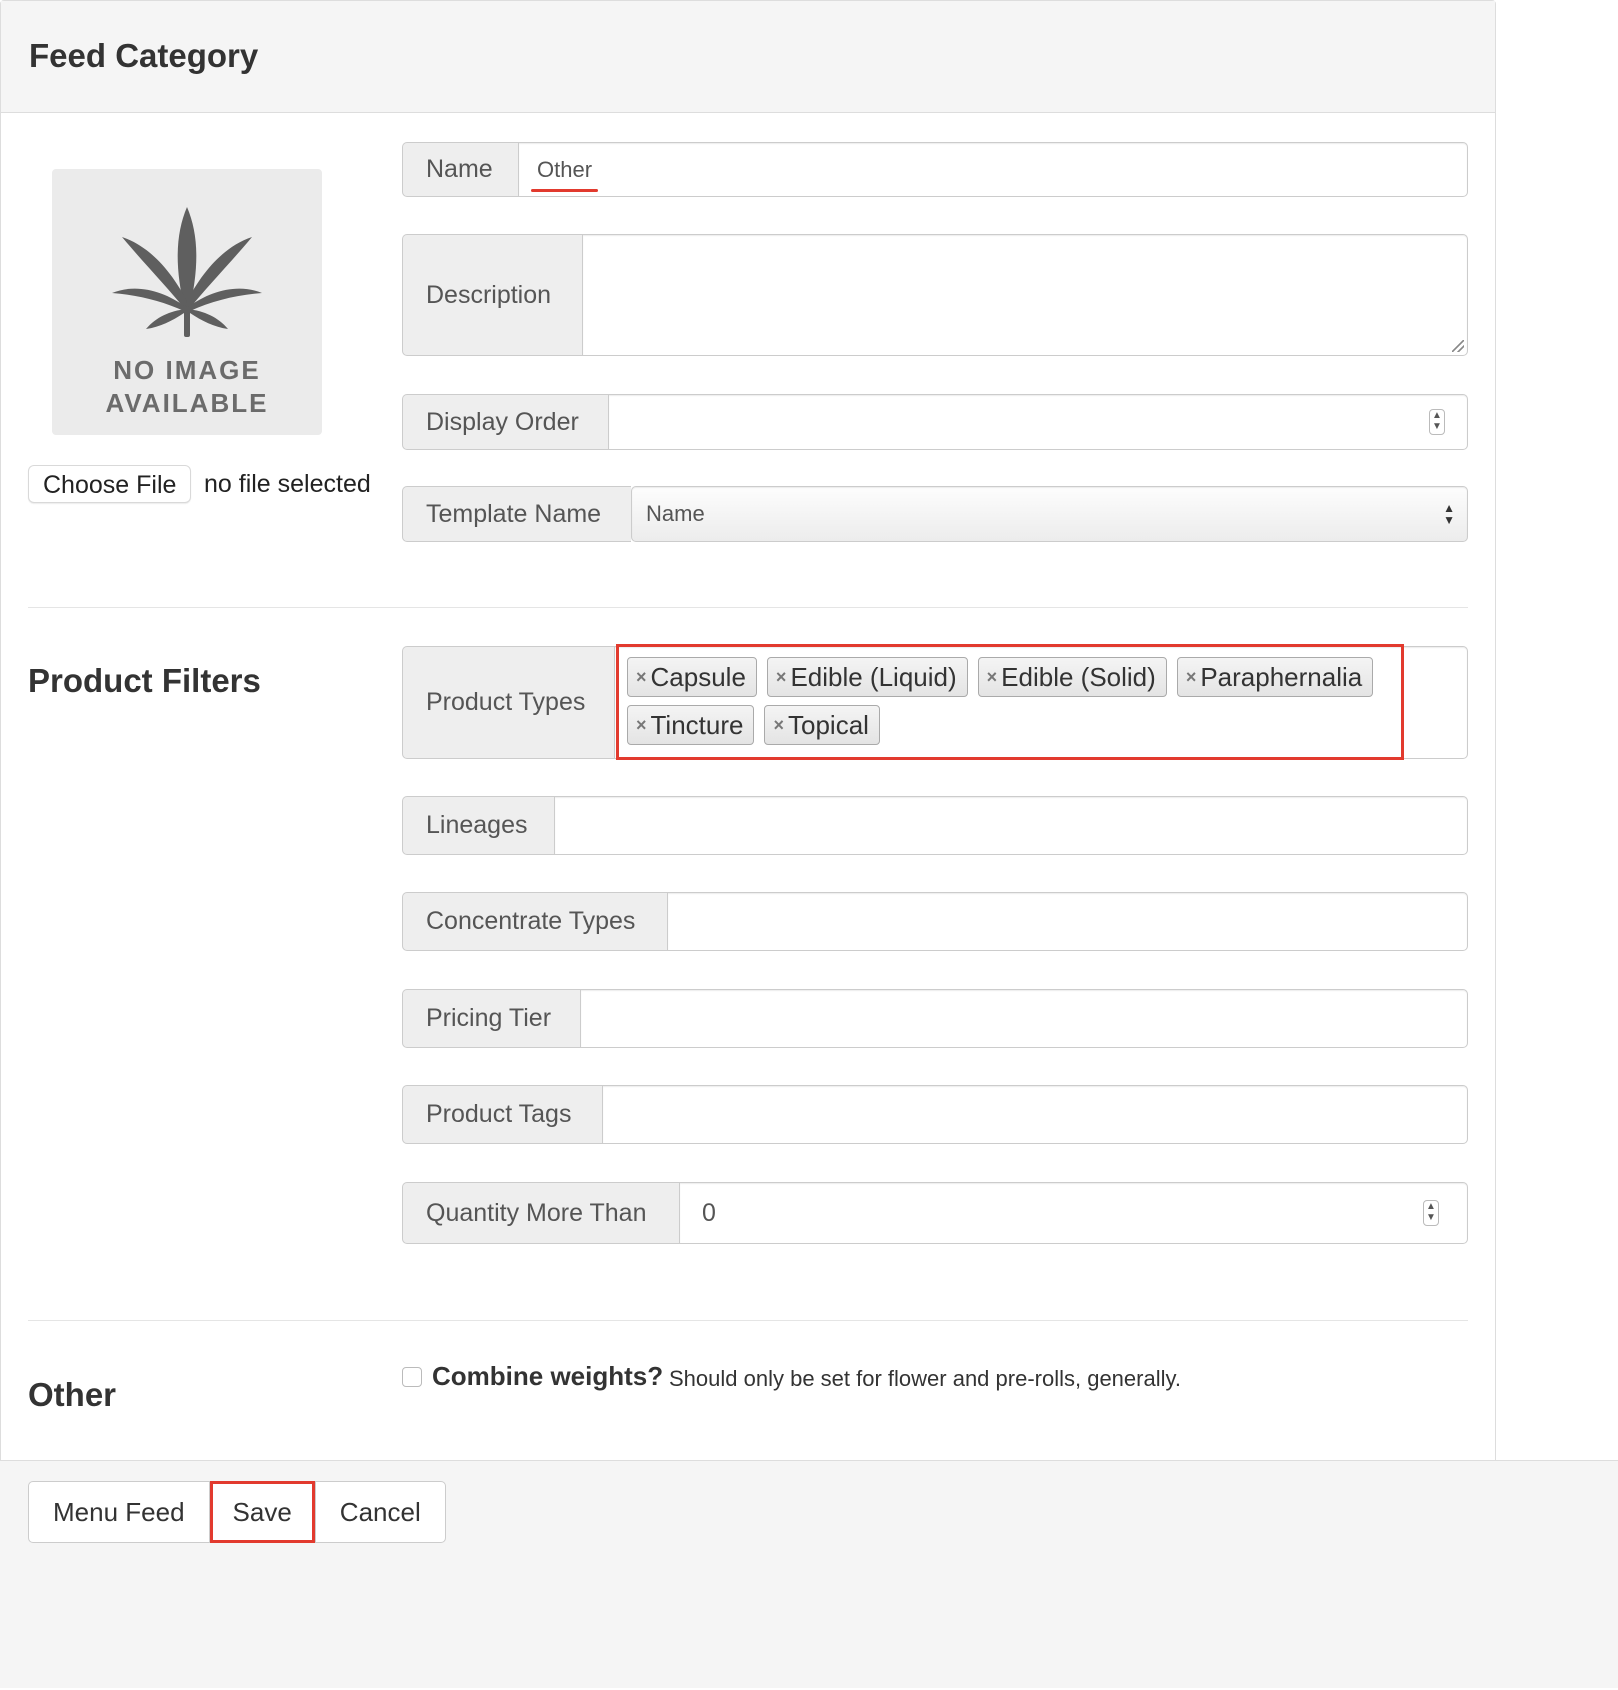 The height and width of the screenshot is (1690, 1618). I want to click on product-filters-title: Product Filters, so click(144, 680).